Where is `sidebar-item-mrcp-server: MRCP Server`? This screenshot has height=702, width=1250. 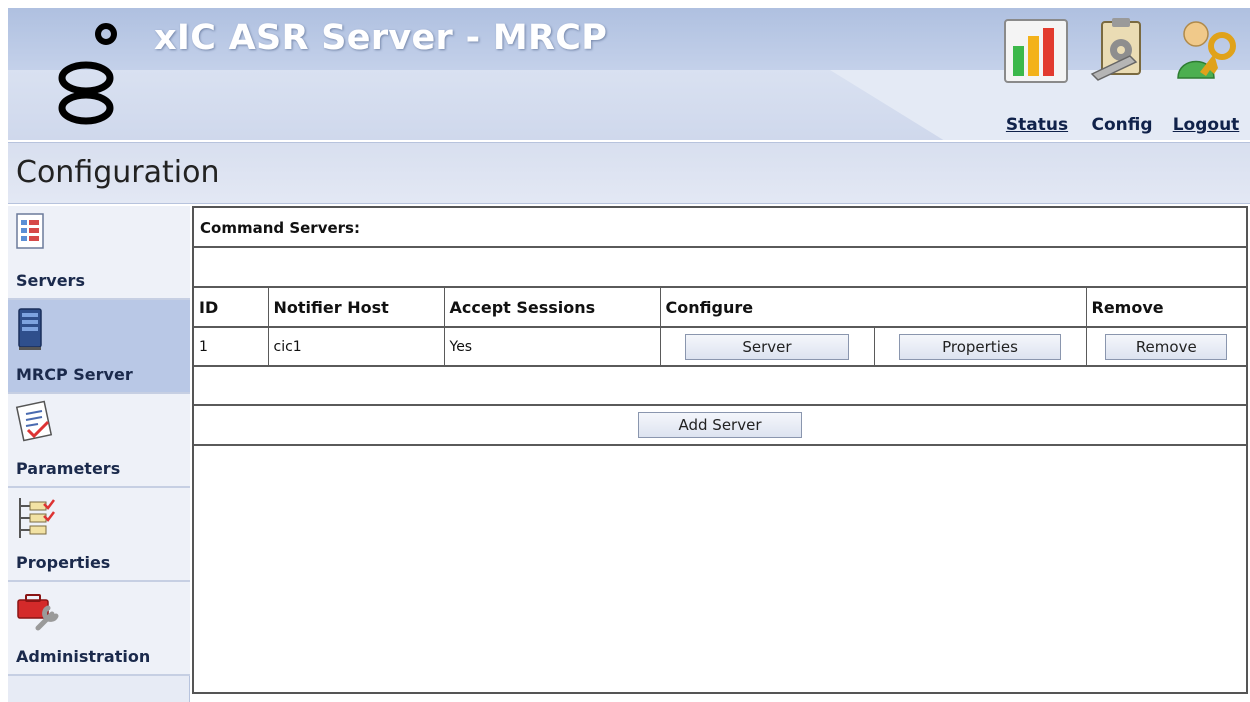
sidebar-item-mrcp-server: MRCP Server is located at coordinates (99, 347).